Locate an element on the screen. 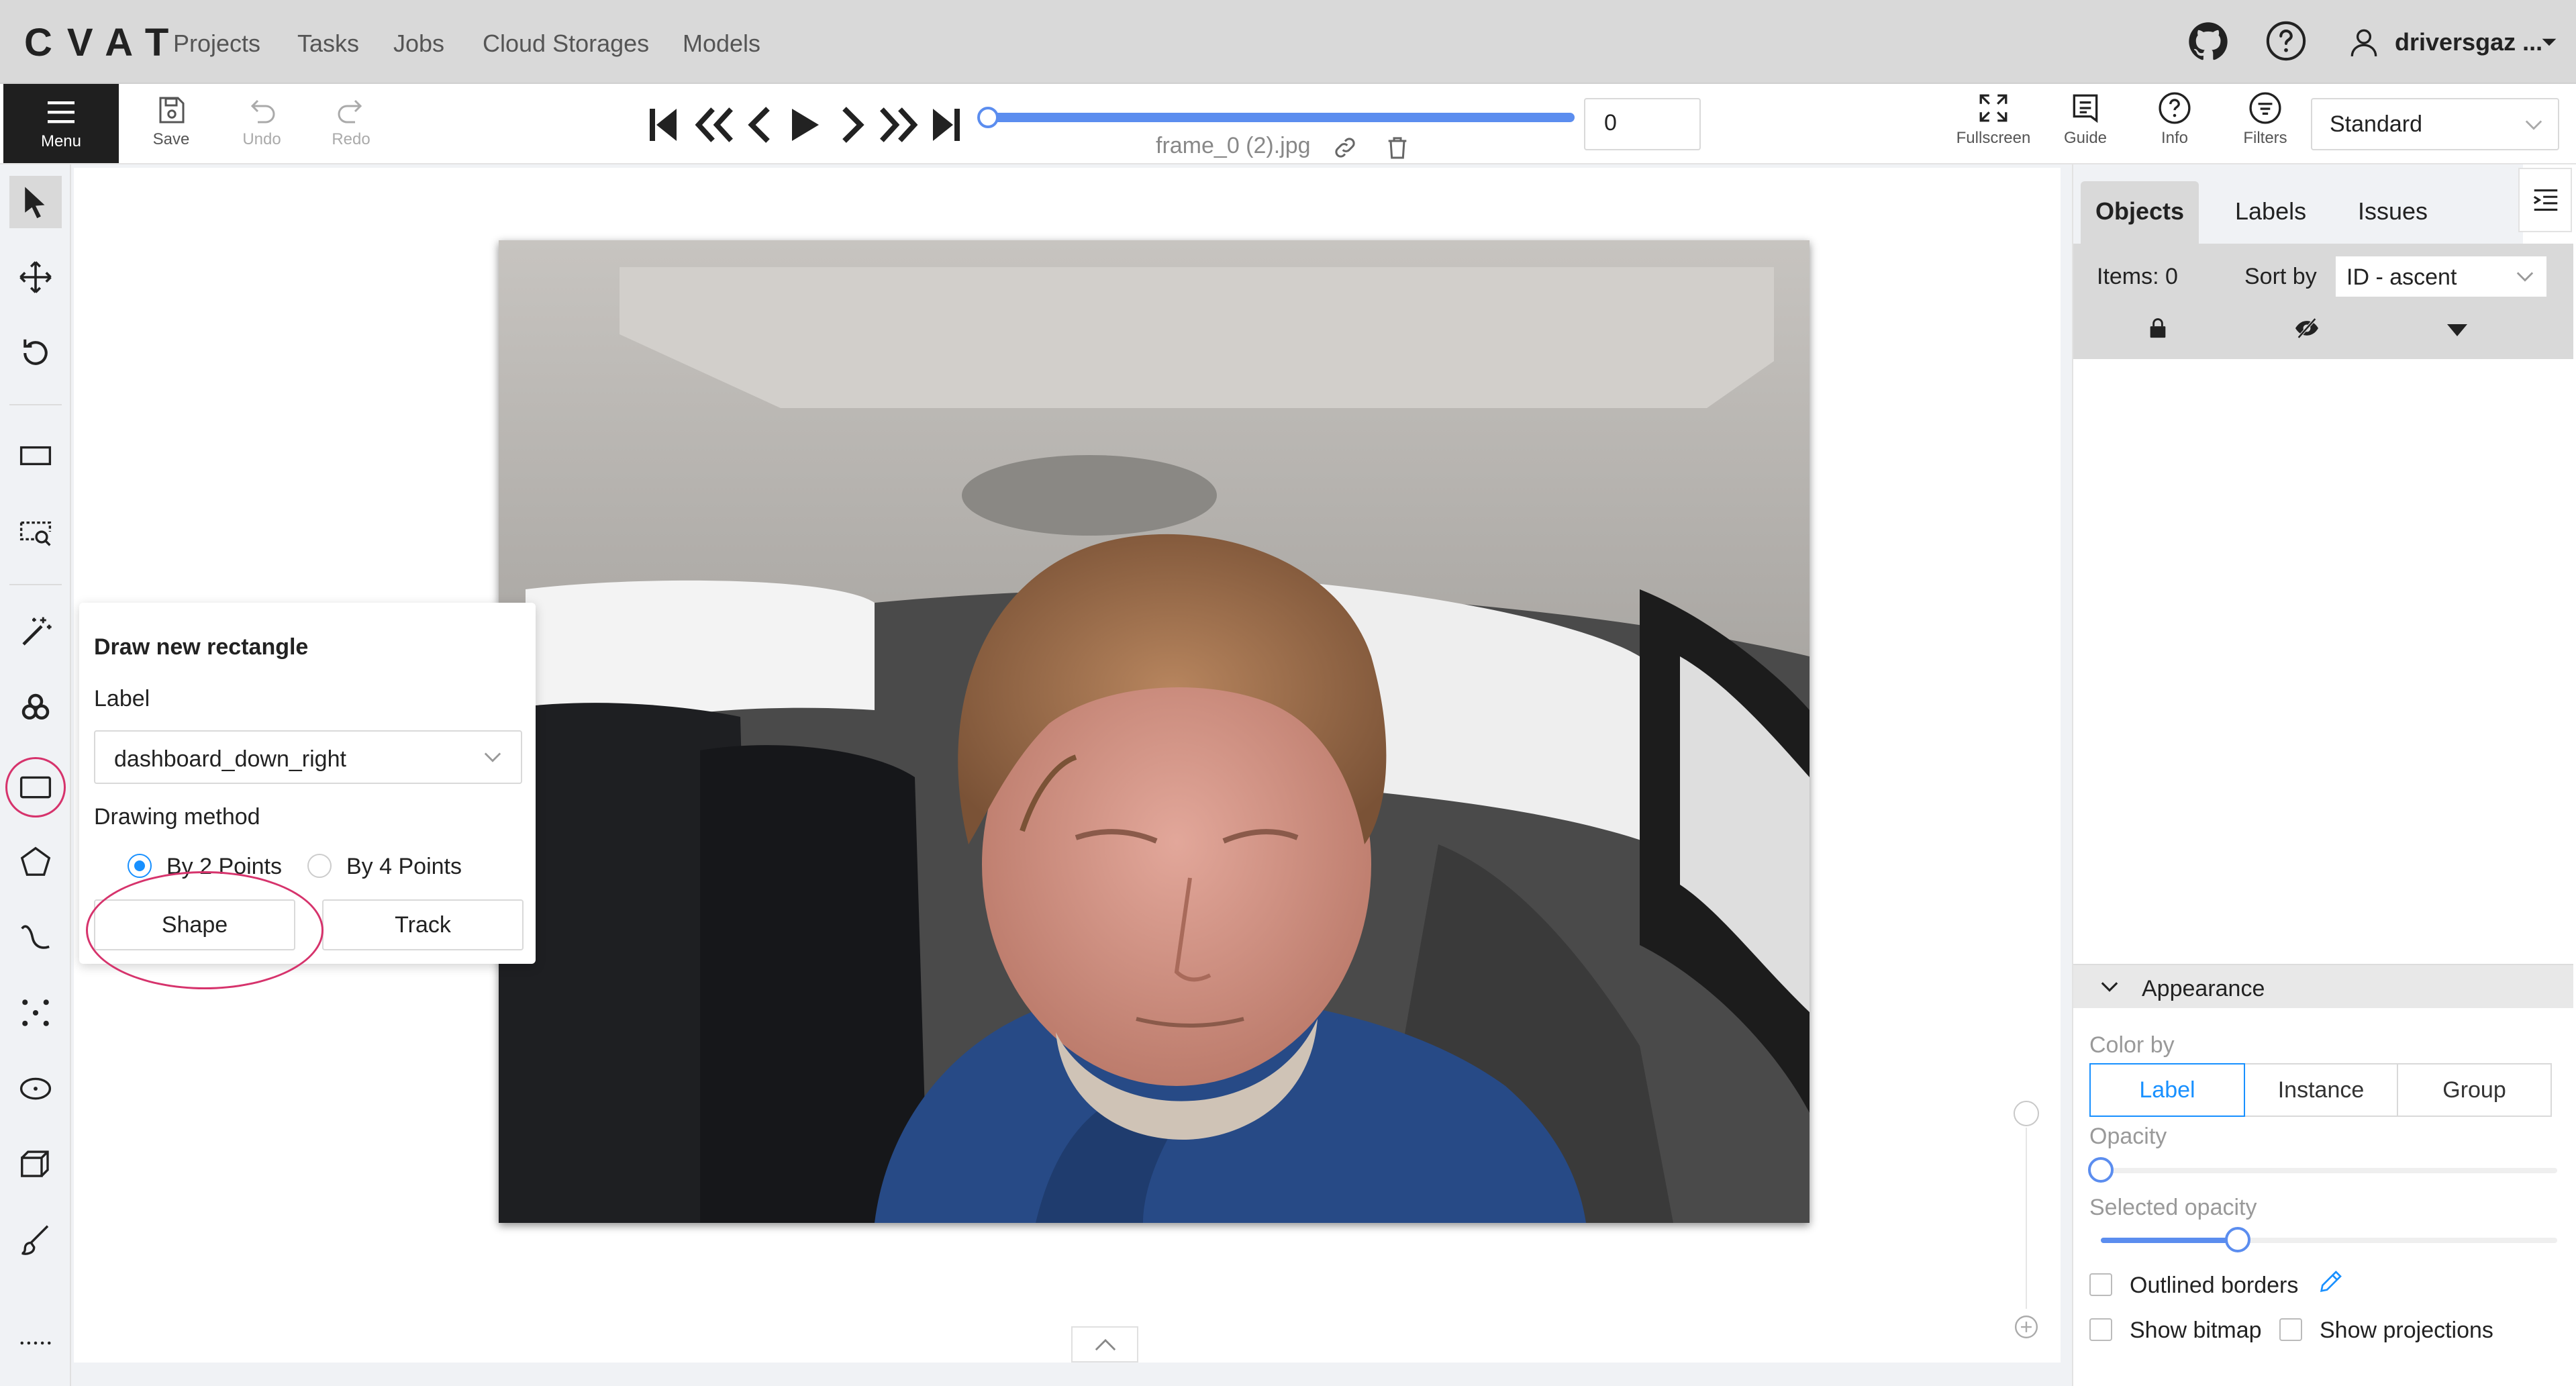 The height and width of the screenshot is (1386, 2576). show-bitmap-checkbox is located at coordinates (2100, 1329).